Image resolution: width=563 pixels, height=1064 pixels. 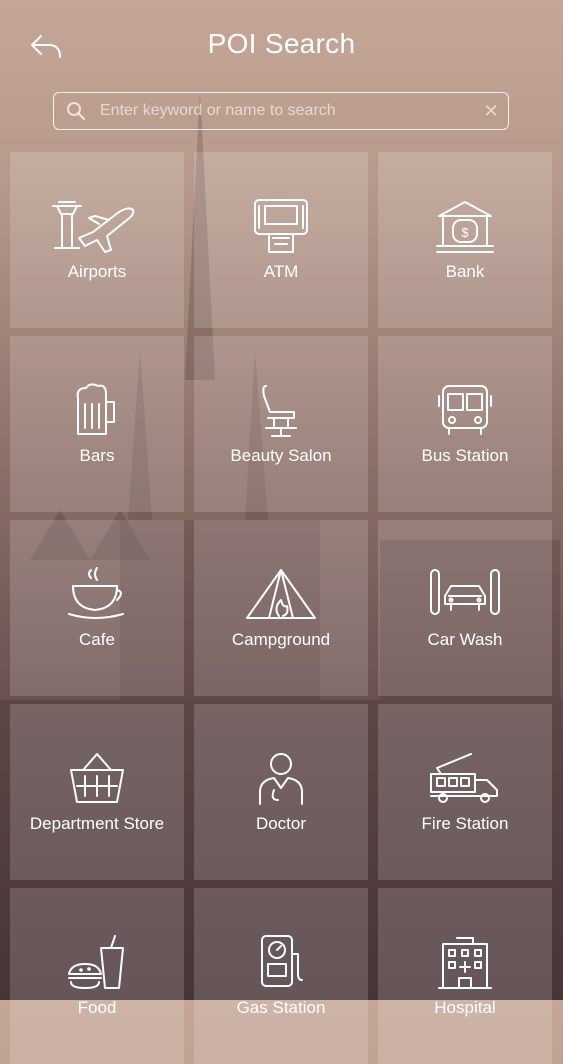 What do you see at coordinates (93, 227) in the screenshot?
I see `airport-icon` at bounding box center [93, 227].